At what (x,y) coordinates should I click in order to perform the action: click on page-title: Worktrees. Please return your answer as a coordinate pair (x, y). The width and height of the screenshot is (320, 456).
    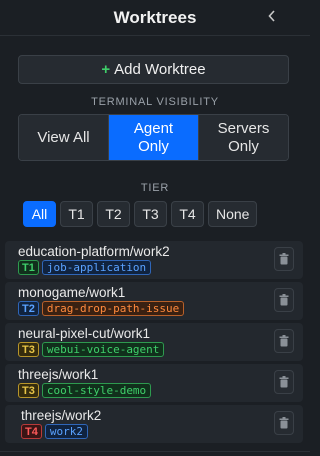
    Looking at the image, I should click on (155, 17).